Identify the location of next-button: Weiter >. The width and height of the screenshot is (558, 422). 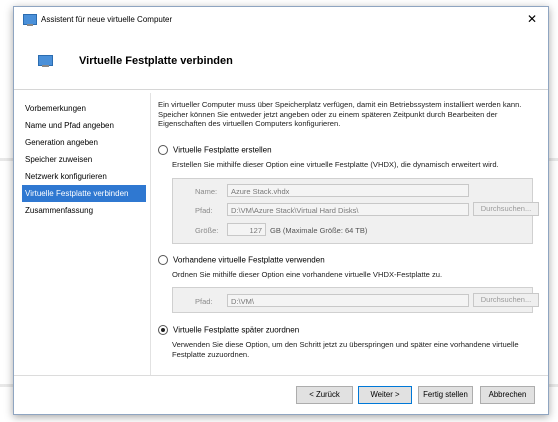
(385, 395).